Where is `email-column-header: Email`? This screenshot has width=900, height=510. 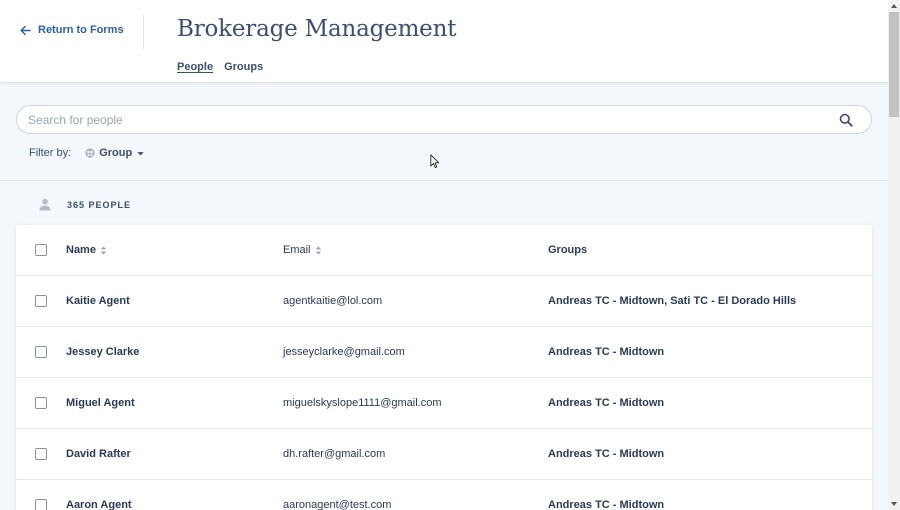
email-column-header: Email is located at coordinates (302, 250).